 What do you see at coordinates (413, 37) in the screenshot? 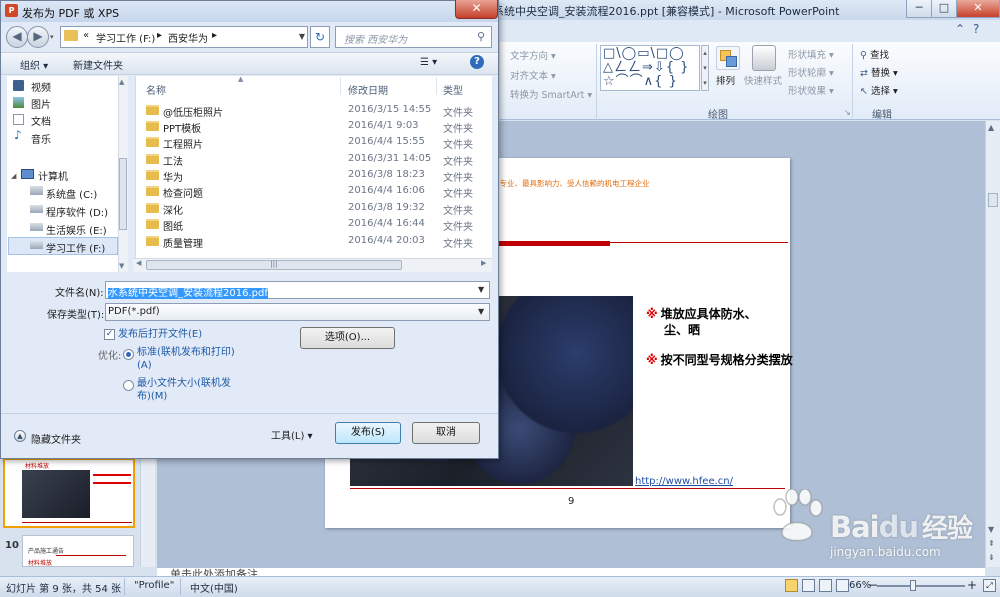
I see `search-input: 搜索 西安华为` at bounding box center [413, 37].